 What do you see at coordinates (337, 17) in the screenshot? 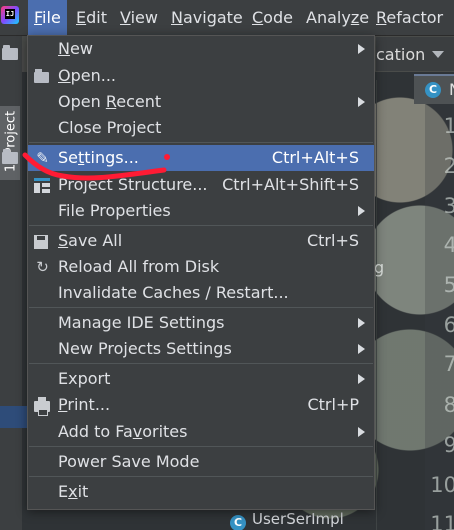
I see `menu-analyze: Analyze` at bounding box center [337, 17].